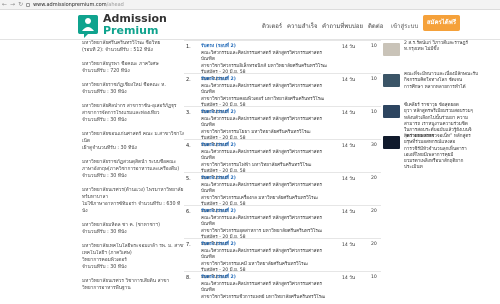 The height and width of the screenshot is (304, 500). What do you see at coordinates (120, 64) in the screenshot?
I see `university-list-line: มหาวิทยาลัยบูรพา ชื่อคณะ ภาควิเศษ` at bounding box center [120, 64].